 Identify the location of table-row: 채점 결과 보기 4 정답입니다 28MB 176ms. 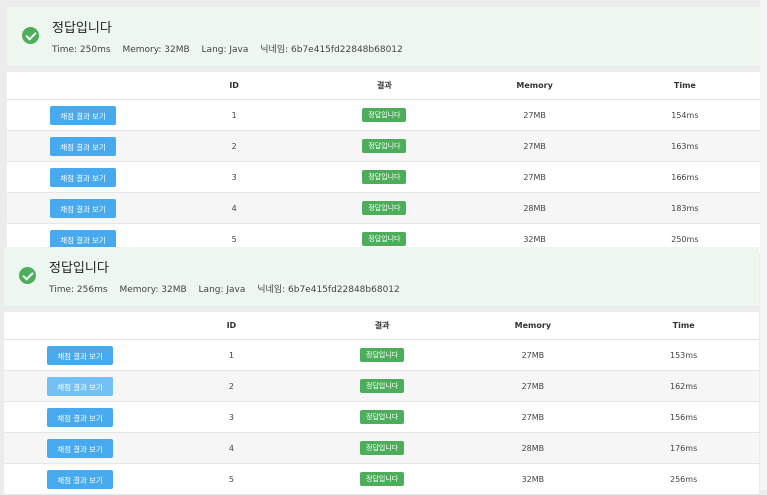
(381, 448).